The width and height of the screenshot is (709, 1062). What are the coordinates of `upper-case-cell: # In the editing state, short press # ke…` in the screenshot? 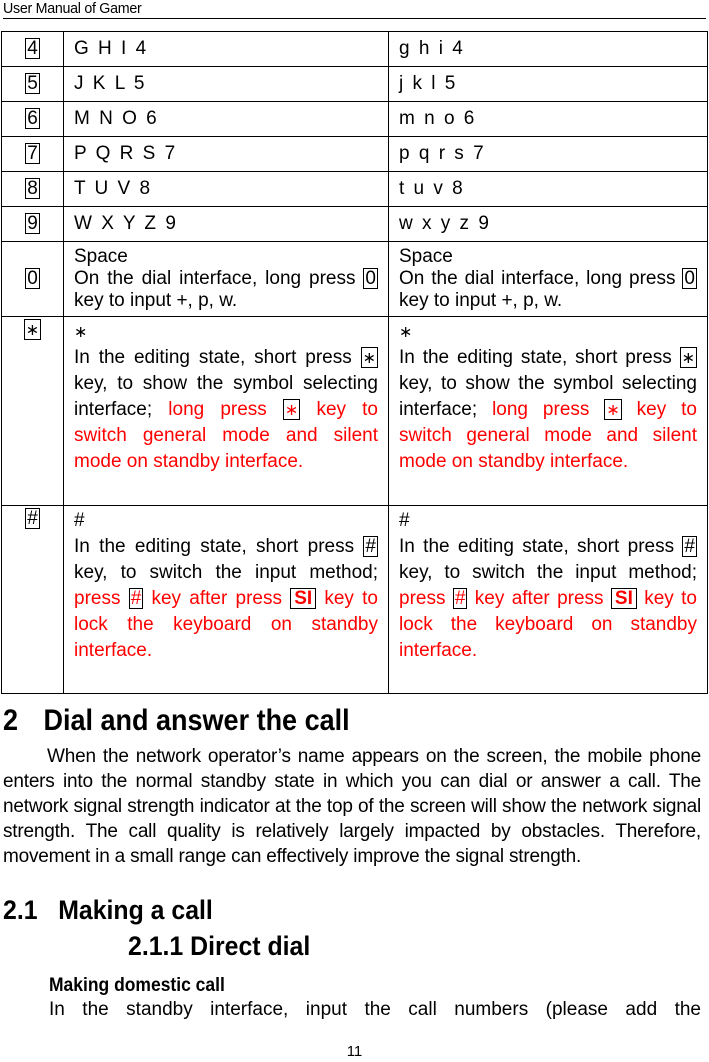 It's located at (226, 599).